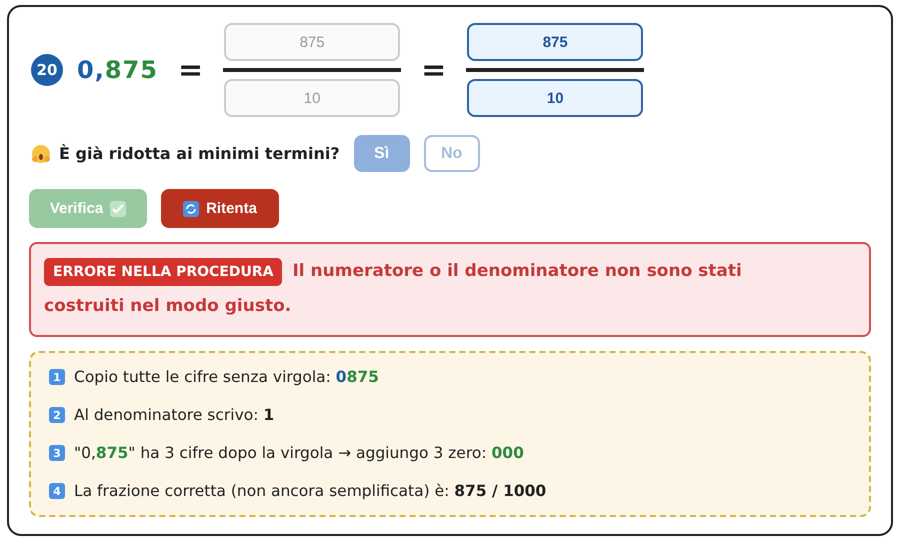 The image size is (900, 541). Describe the element at coordinates (555, 42) in the screenshot. I see `numerator-field: 875` at that location.